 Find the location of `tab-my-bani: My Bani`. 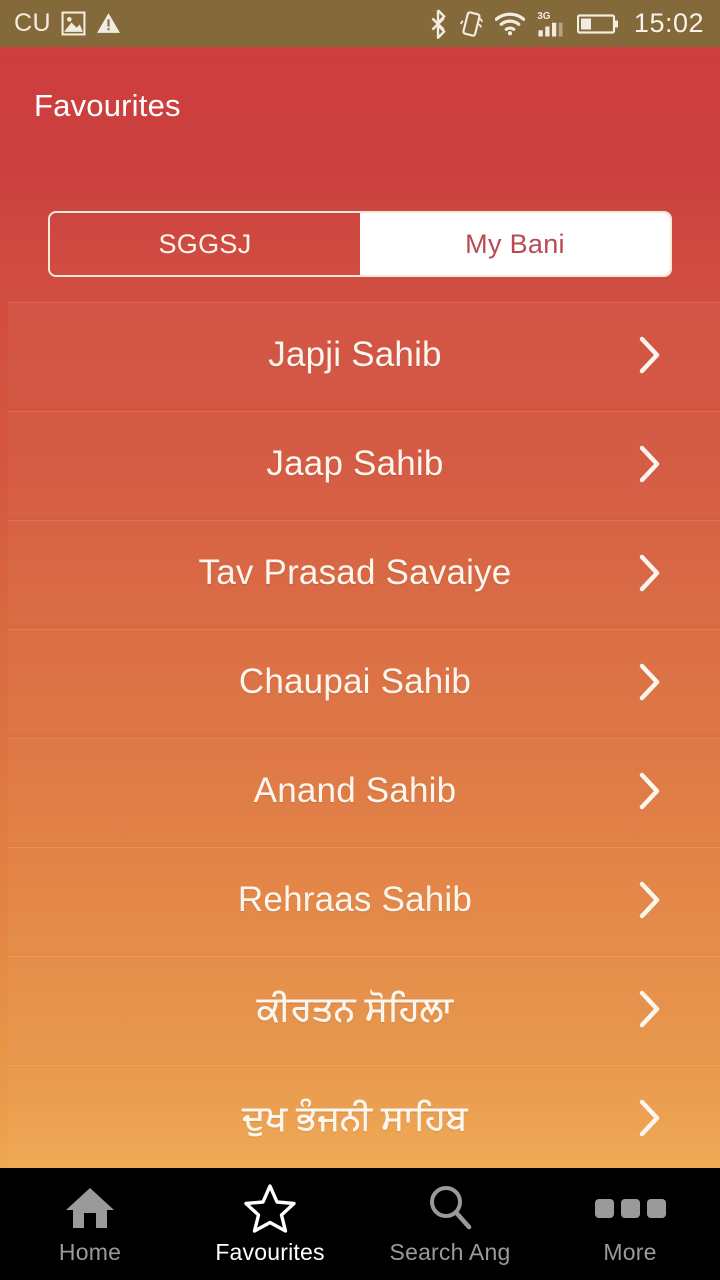

tab-my-bani: My Bani is located at coordinates (515, 244).